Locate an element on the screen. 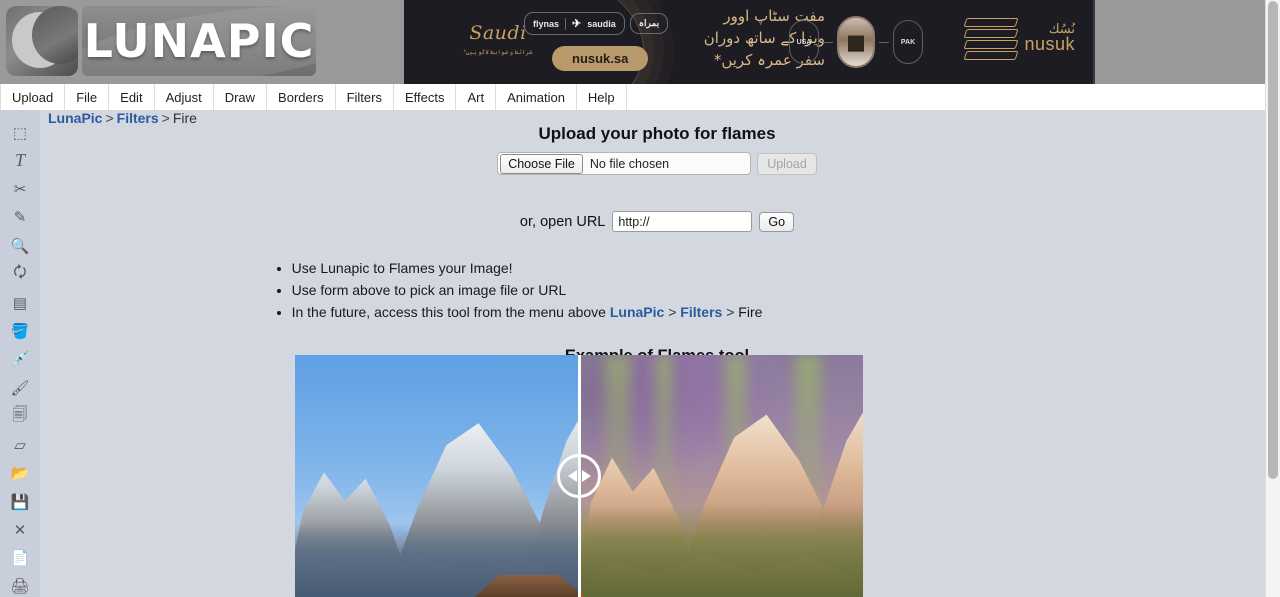 The width and height of the screenshot is (1280, 597). pencil-tool-icon: ✎ is located at coordinates (20, 217).